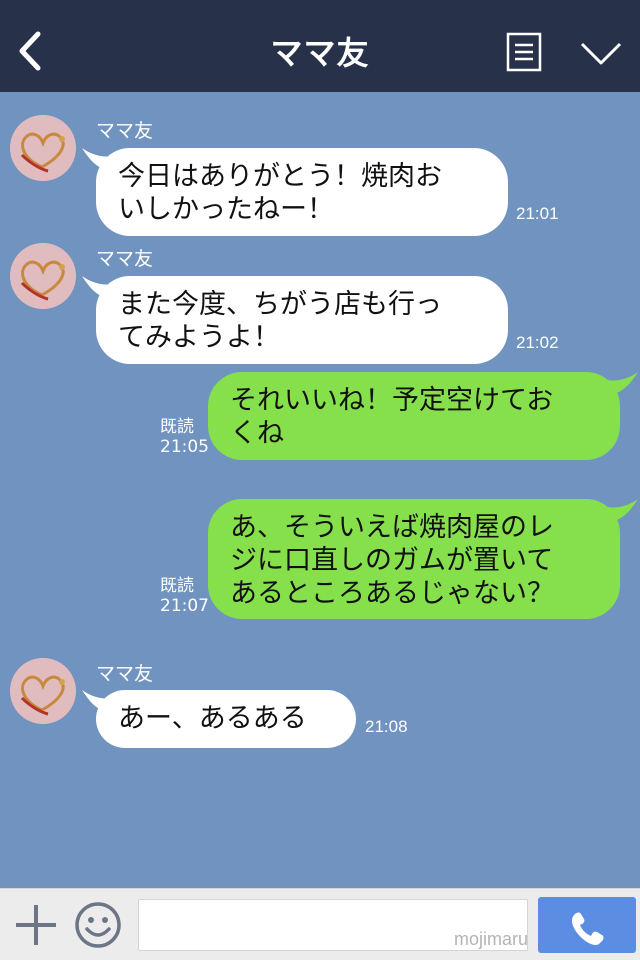 The height and width of the screenshot is (960, 640). What do you see at coordinates (537, 213) in the screenshot?
I see `message-time: 21:01` at bounding box center [537, 213].